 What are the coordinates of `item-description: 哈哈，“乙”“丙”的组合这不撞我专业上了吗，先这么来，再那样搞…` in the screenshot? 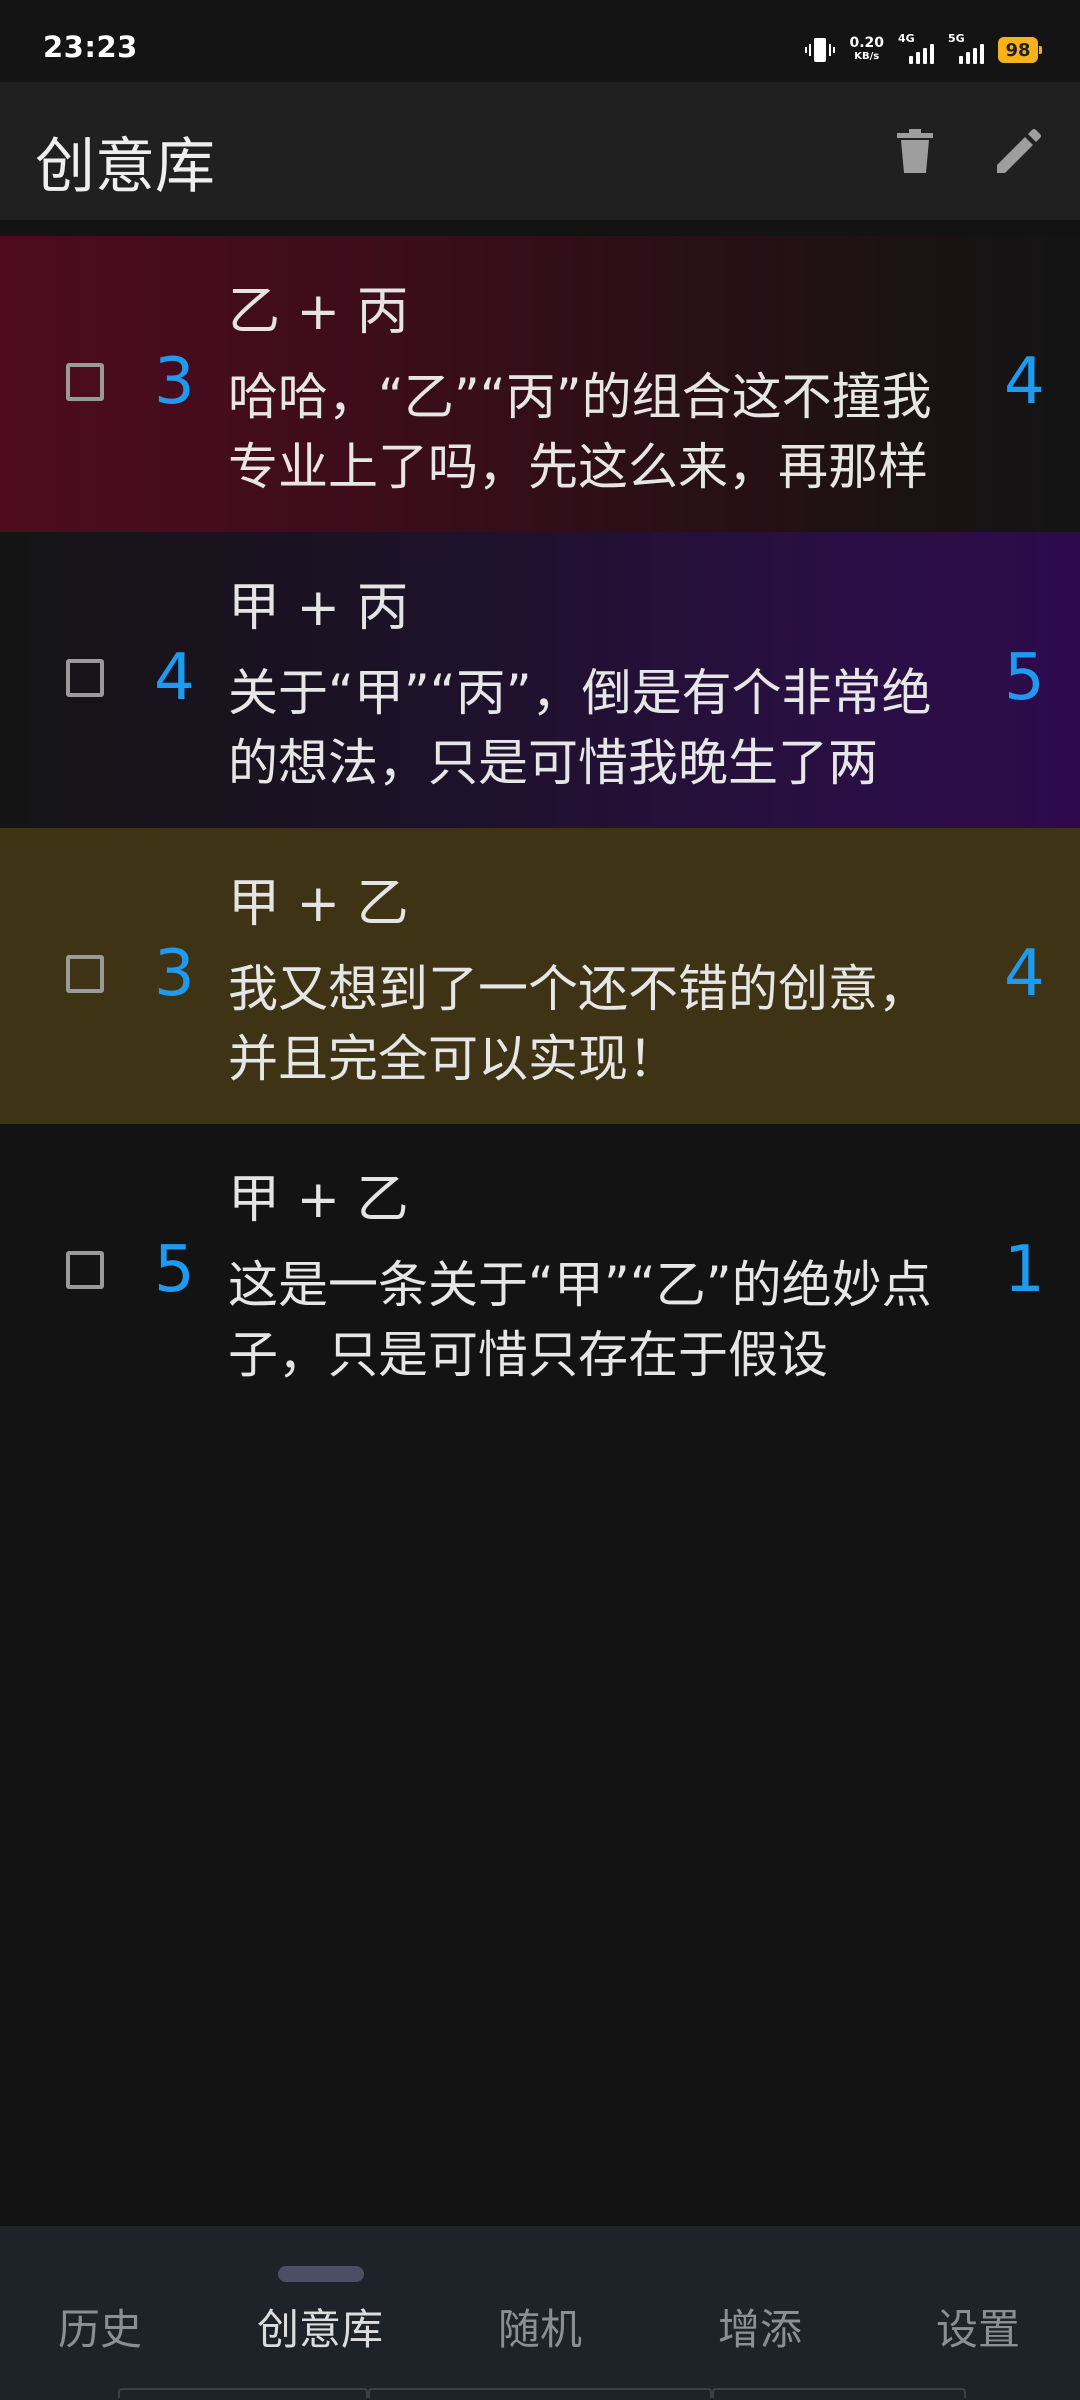 It's located at (580, 432).